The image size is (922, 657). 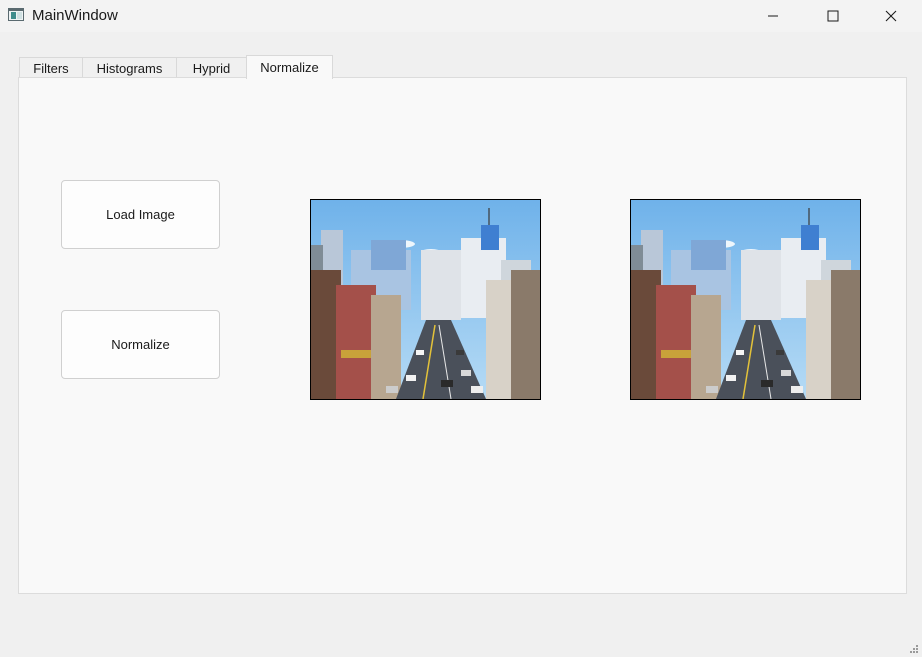 What do you see at coordinates (16, 14) in the screenshot?
I see `app-window-icon` at bounding box center [16, 14].